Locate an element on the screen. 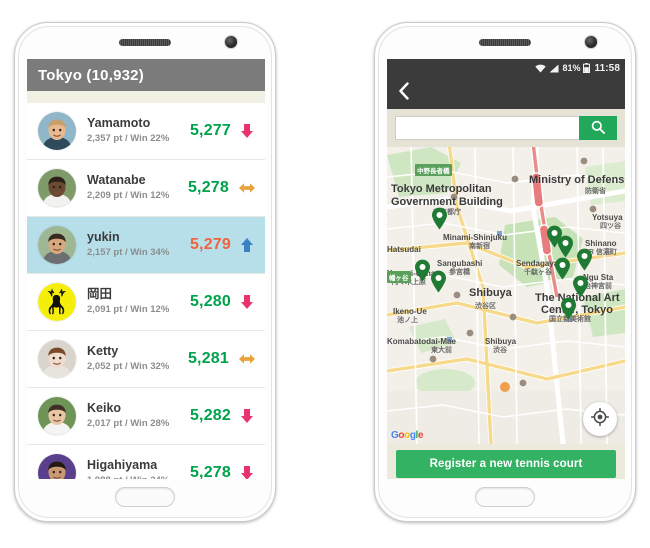 Image resolution: width=650 pixels, height=548 pixels. player-info: Yamamoto 2,357 pt / Win 22% is located at coordinates (133, 131).